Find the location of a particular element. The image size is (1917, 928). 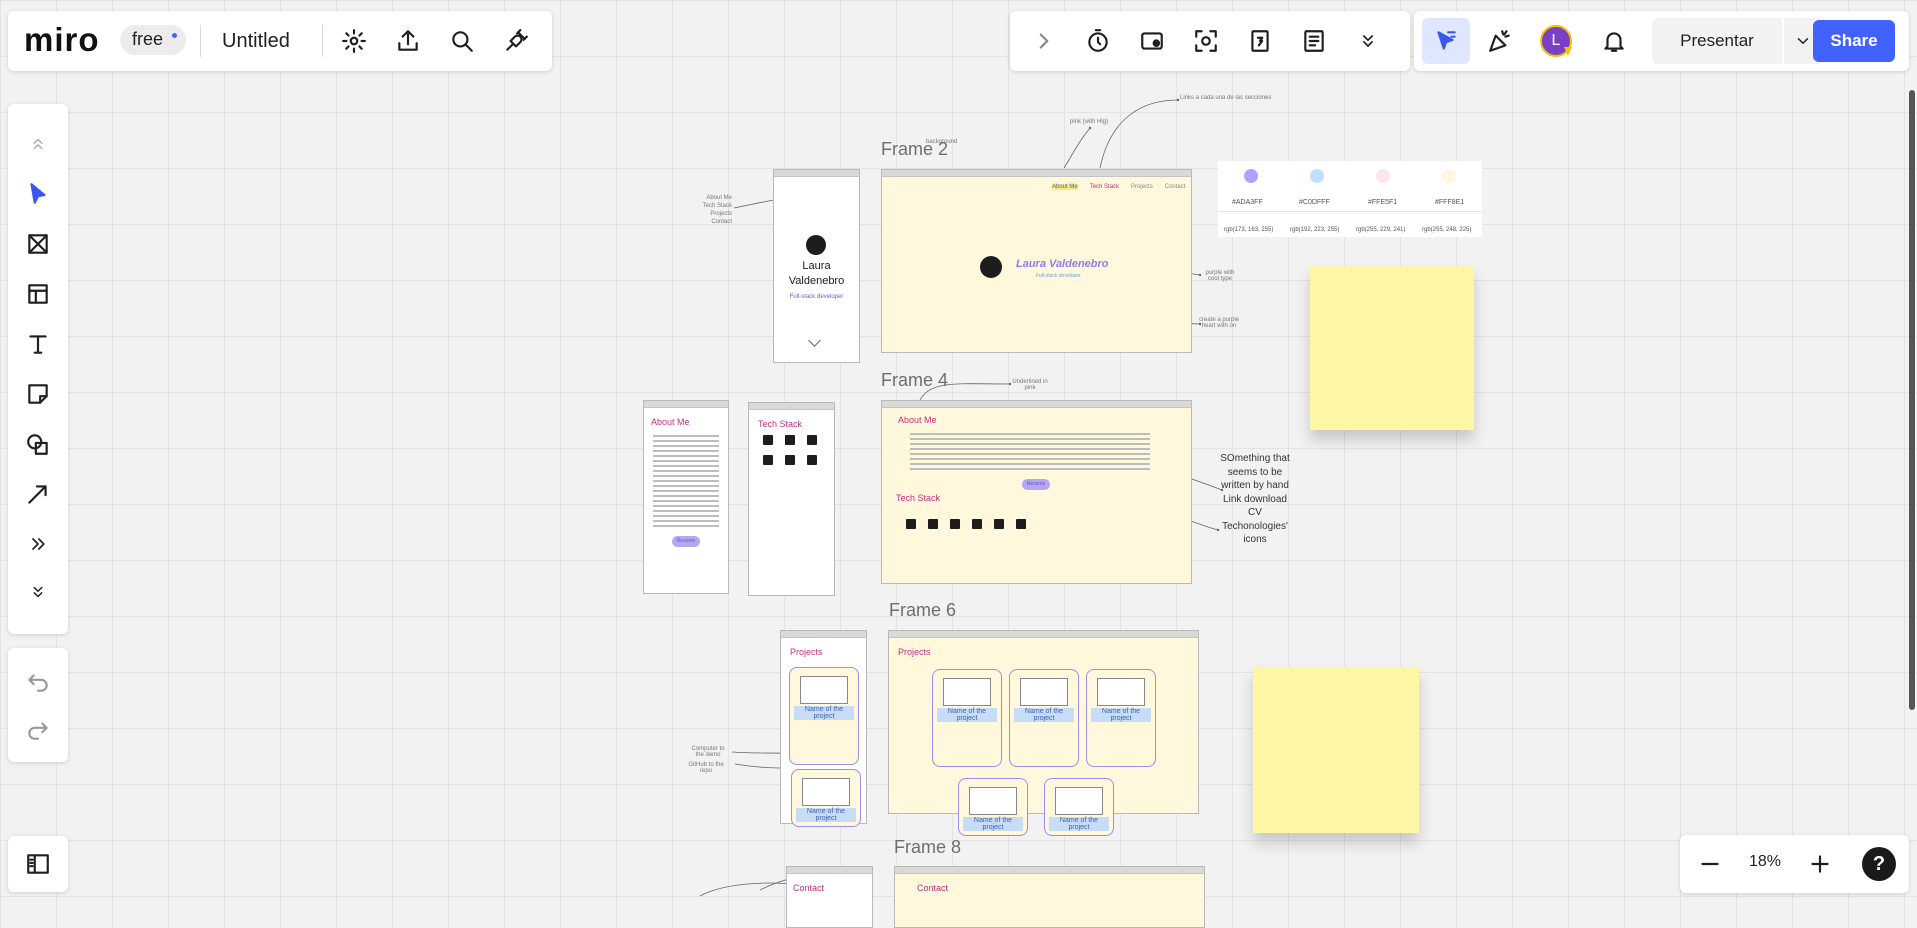

swatch-pink is located at coordinates (1383, 176).